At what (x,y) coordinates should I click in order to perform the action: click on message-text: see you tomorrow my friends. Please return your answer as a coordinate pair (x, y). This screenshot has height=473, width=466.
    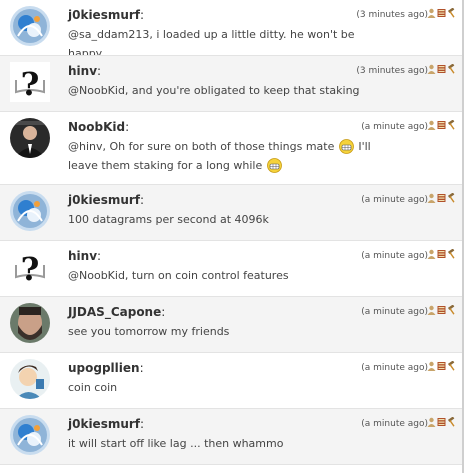
    Looking at the image, I should click on (149, 331).